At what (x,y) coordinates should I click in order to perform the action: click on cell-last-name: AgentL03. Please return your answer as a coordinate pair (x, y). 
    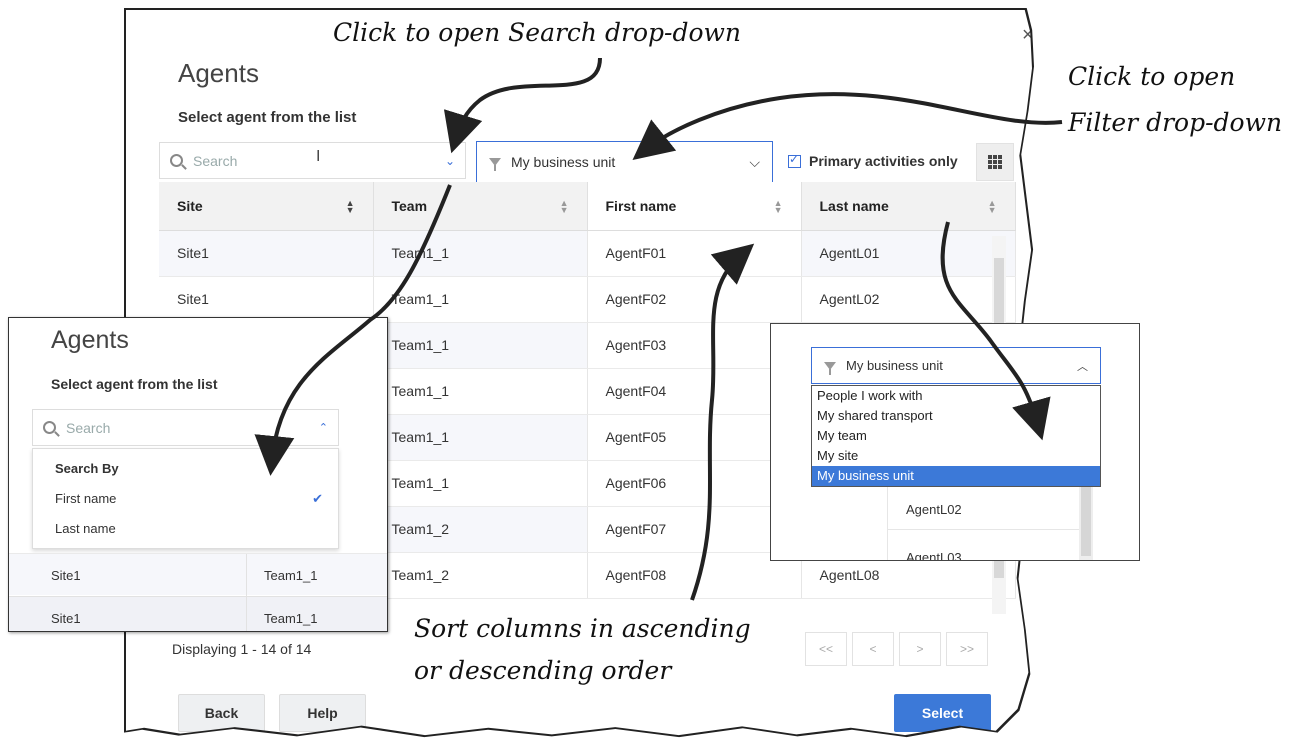
    Looking at the image, I should click on (934, 555).